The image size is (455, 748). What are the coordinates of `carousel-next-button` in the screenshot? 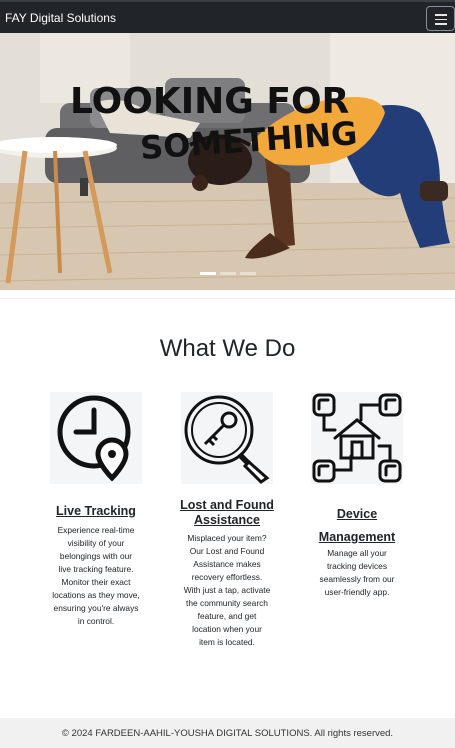 It's located at (425, 161).